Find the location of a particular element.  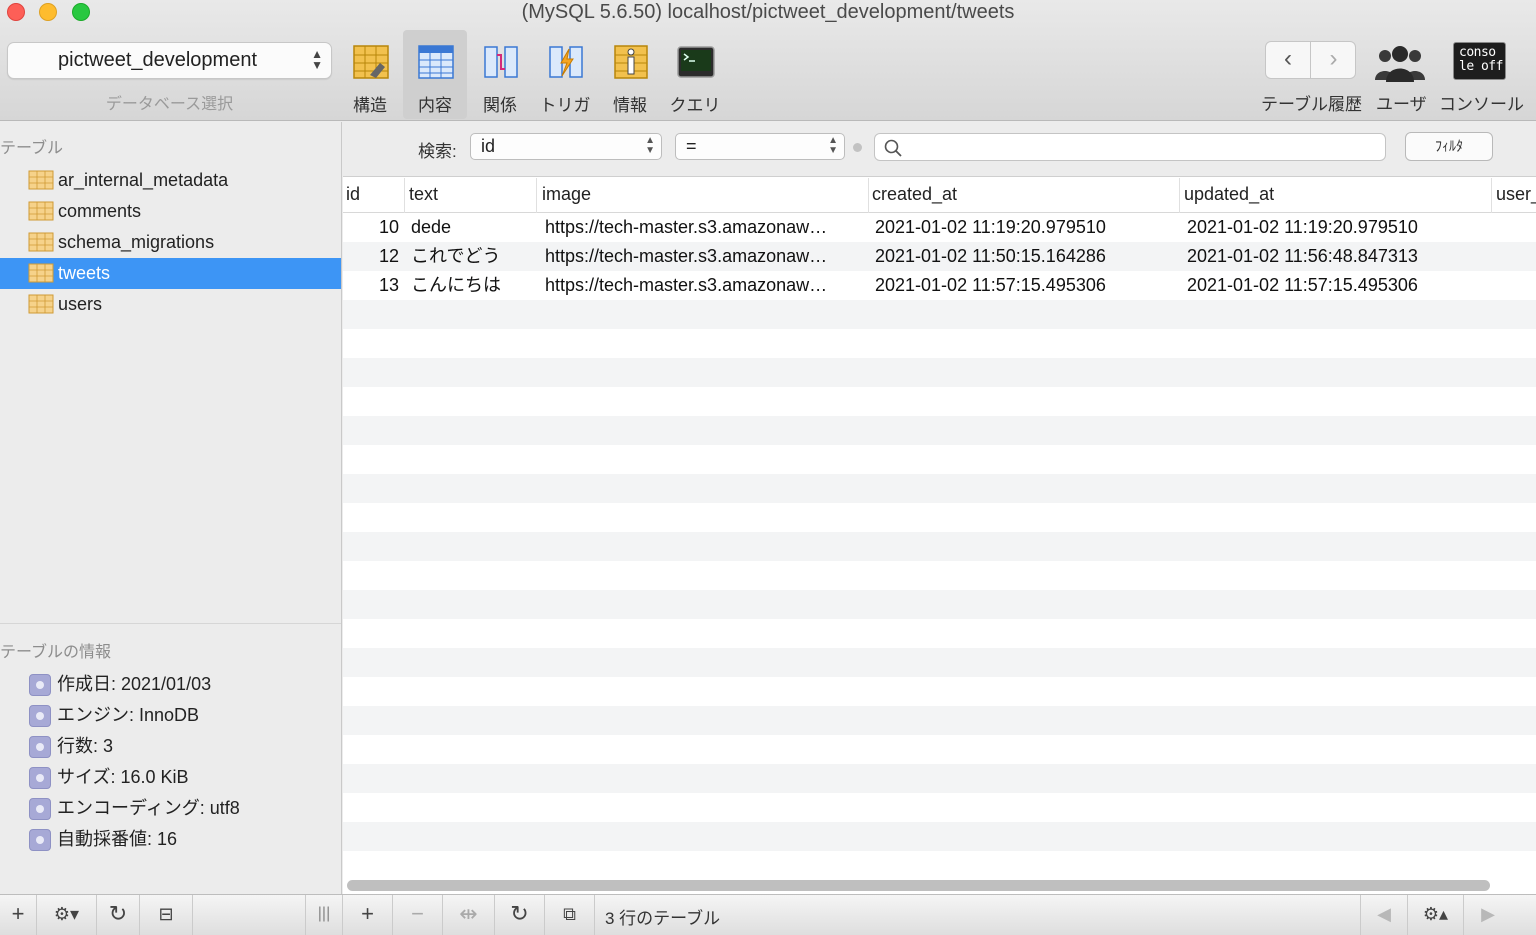

sidebar-table-item: schema_migrations is located at coordinates (170, 242).